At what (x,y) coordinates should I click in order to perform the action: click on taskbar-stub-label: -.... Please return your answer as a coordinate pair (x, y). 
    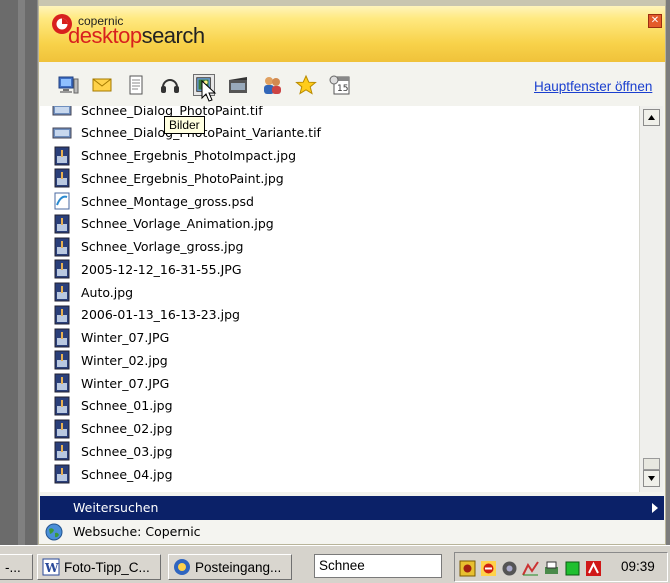
    Looking at the image, I should click on (13, 567).